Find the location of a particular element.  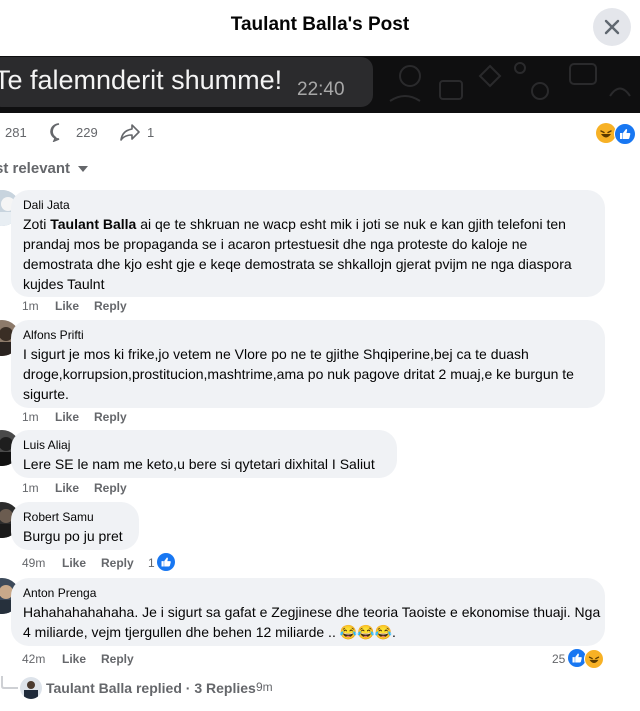

replier-name: Taulant Balla is located at coordinates (89, 688).